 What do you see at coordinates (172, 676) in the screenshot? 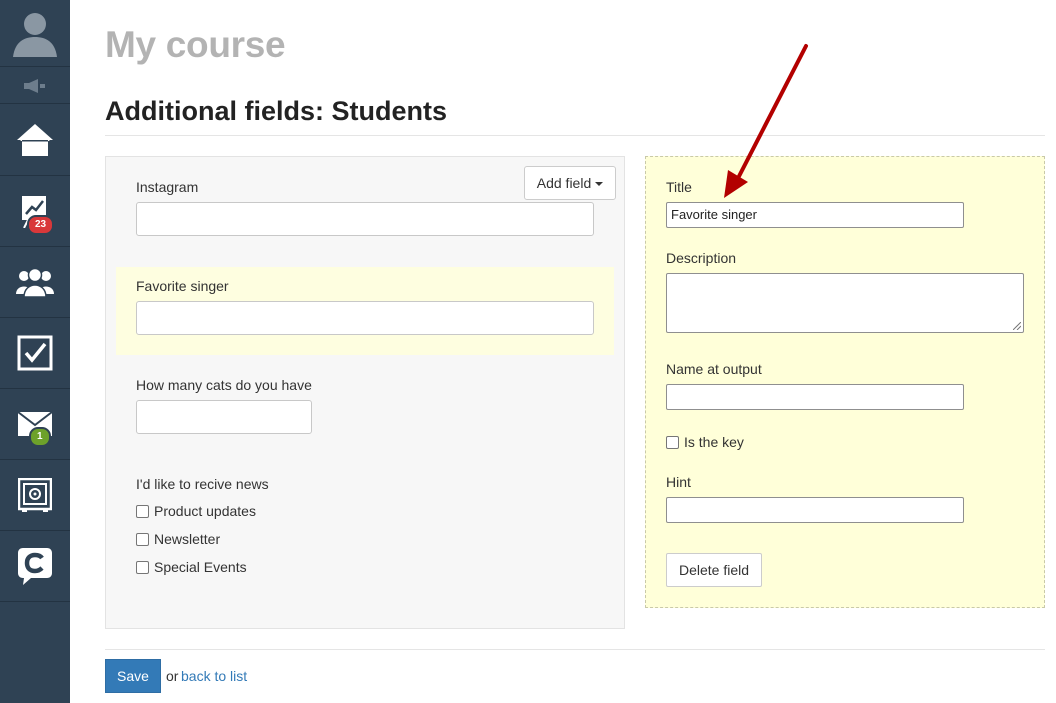
I see `or-text: or` at bounding box center [172, 676].